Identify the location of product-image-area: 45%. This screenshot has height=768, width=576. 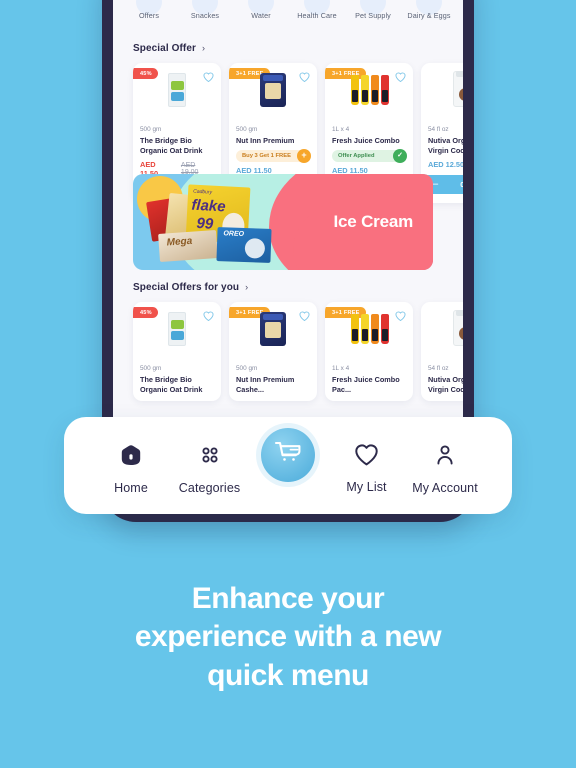
(177, 333).